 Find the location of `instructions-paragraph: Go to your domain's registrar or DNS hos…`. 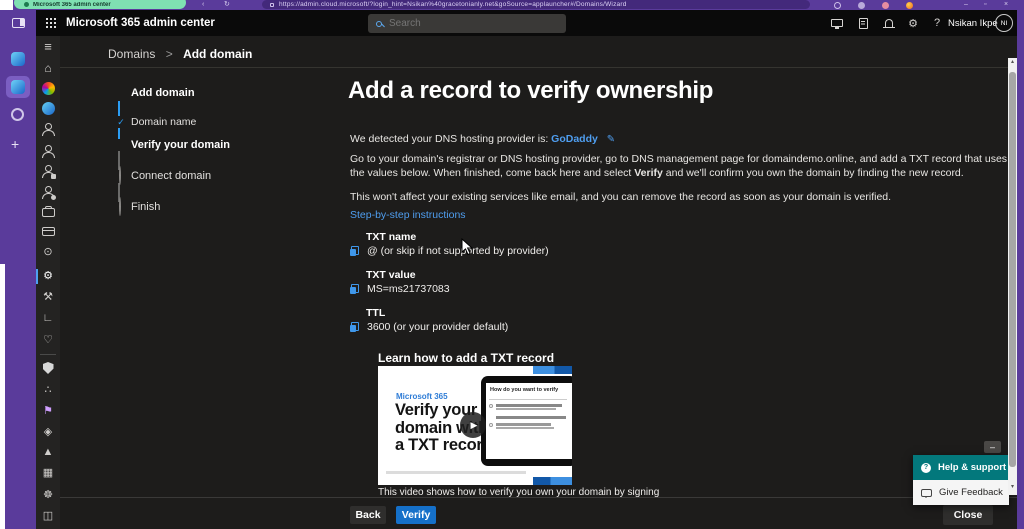

instructions-paragraph: Go to your domain's registrar or DNS hos… is located at coordinates (679, 166).